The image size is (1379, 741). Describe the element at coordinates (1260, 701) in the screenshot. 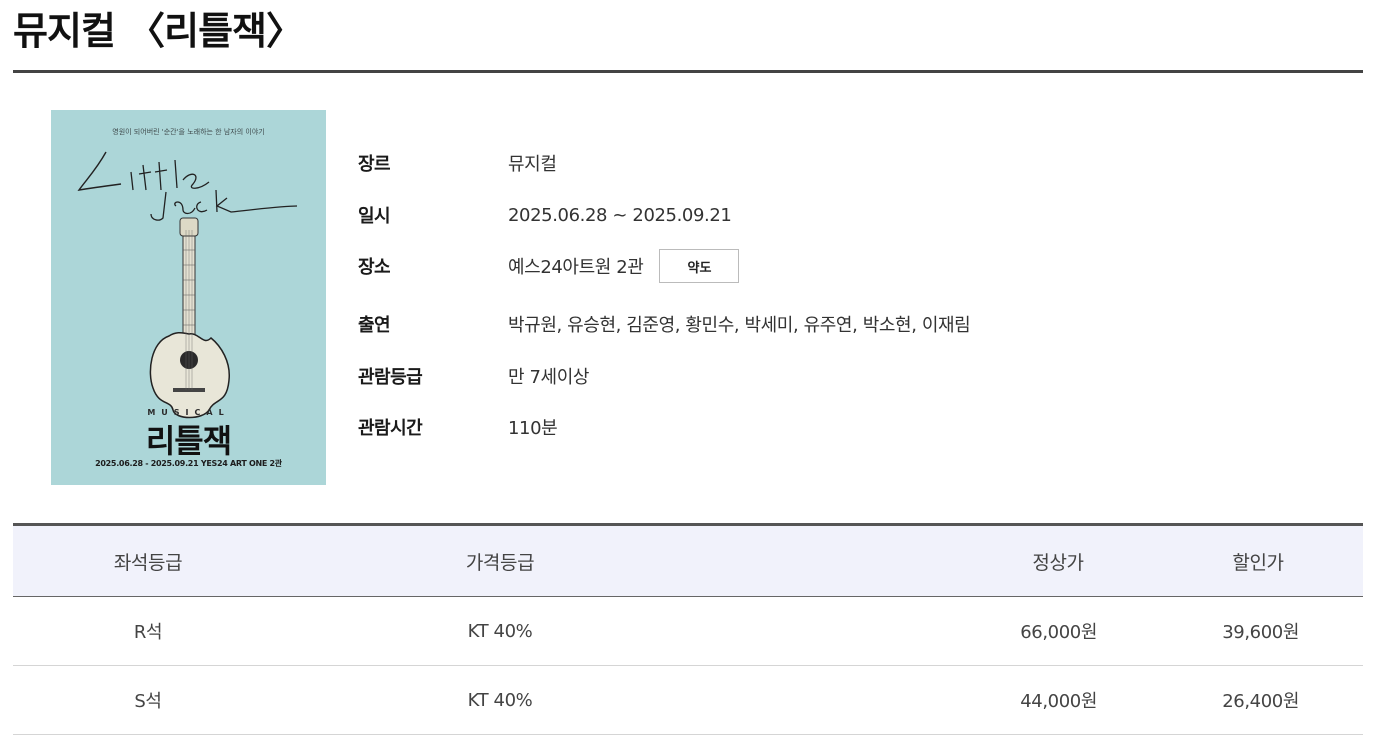

I see `discount-price-cell: 26,400원` at that location.